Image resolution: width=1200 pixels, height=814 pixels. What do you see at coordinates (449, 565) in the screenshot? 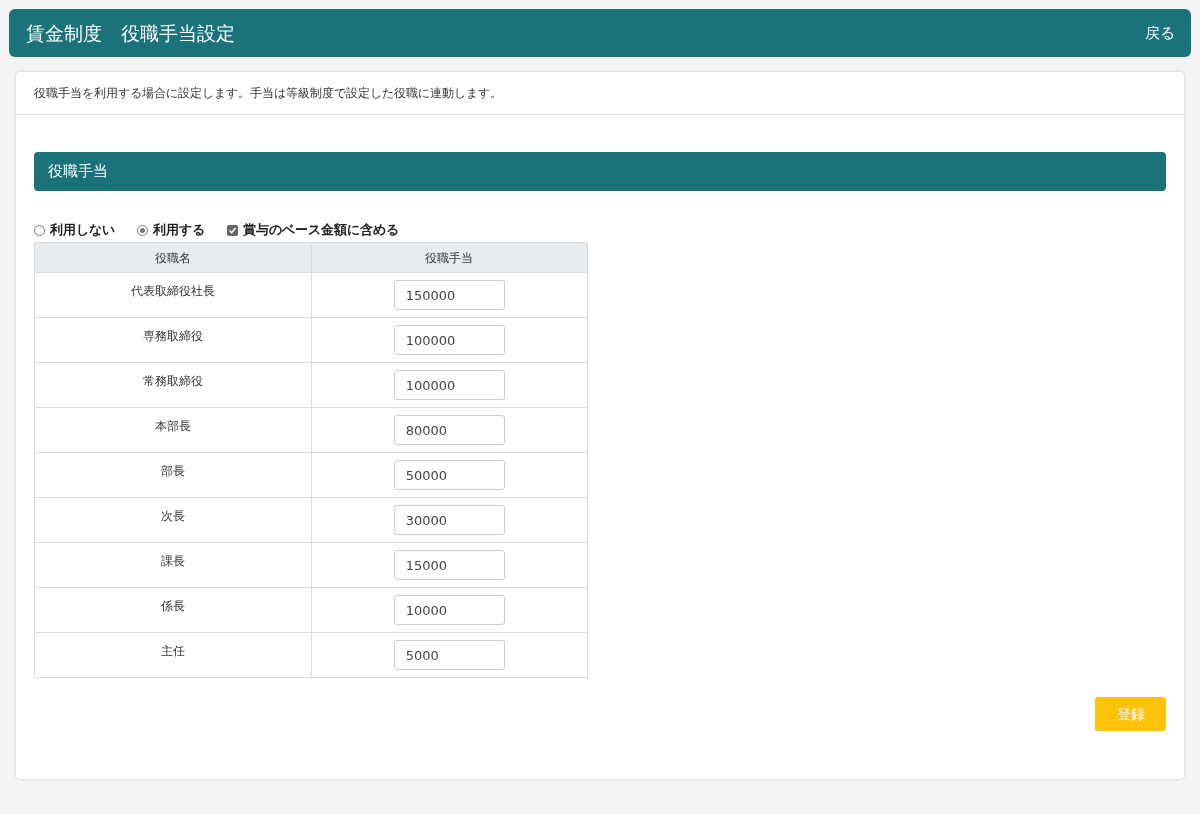
I see `amount-input: 15000` at bounding box center [449, 565].